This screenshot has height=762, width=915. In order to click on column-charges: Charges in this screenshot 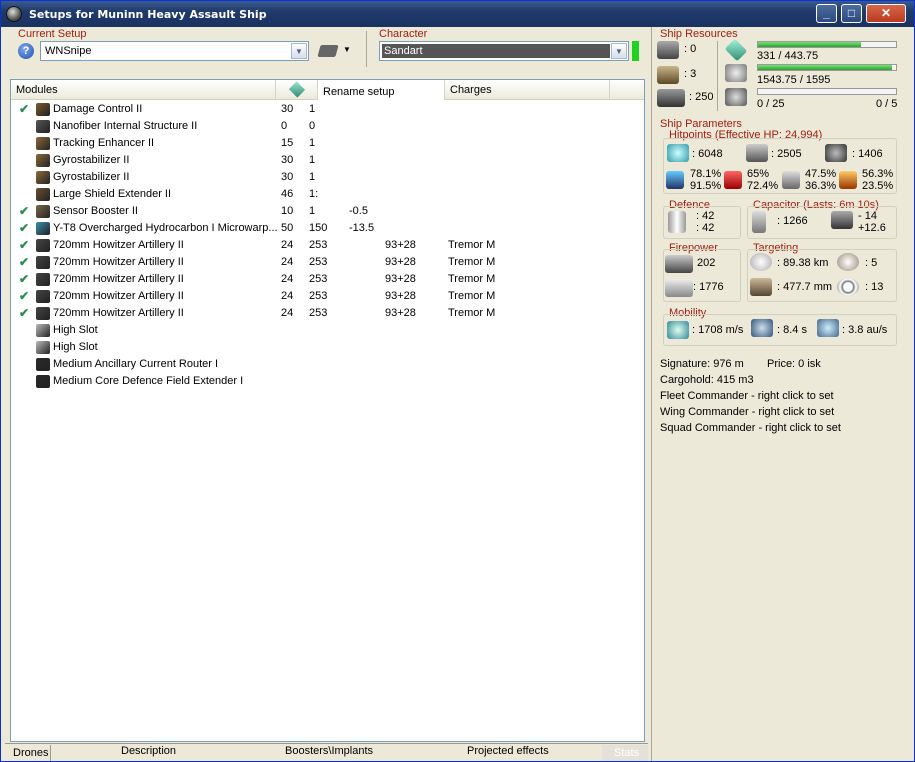, I will do `click(527, 90)`.